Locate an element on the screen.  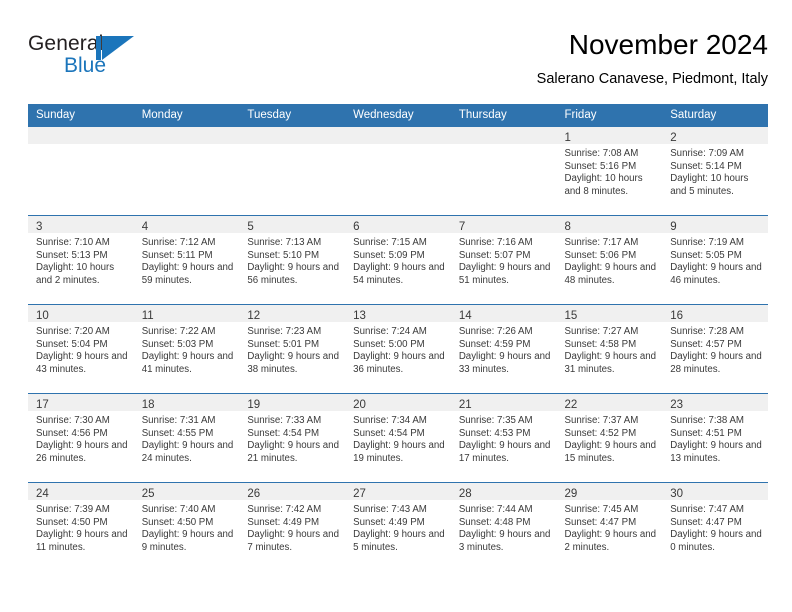
daylight-text: Daylight: 9 hours and 19 minutes. is located at coordinates (399, 452).